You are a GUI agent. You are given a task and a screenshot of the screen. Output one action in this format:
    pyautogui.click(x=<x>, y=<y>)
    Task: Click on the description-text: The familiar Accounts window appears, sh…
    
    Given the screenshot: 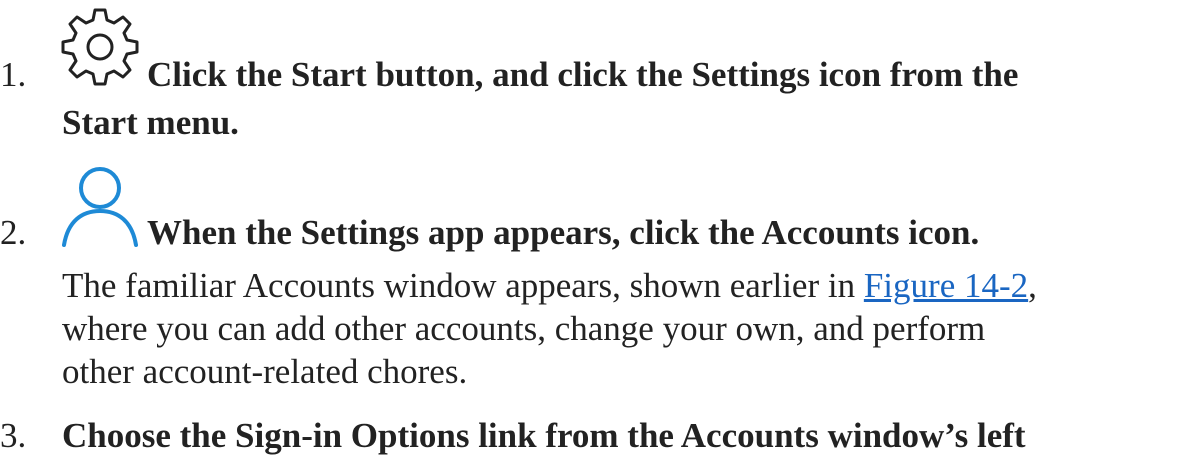 What is the action you would take?
    pyautogui.click(x=463, y=285)
    